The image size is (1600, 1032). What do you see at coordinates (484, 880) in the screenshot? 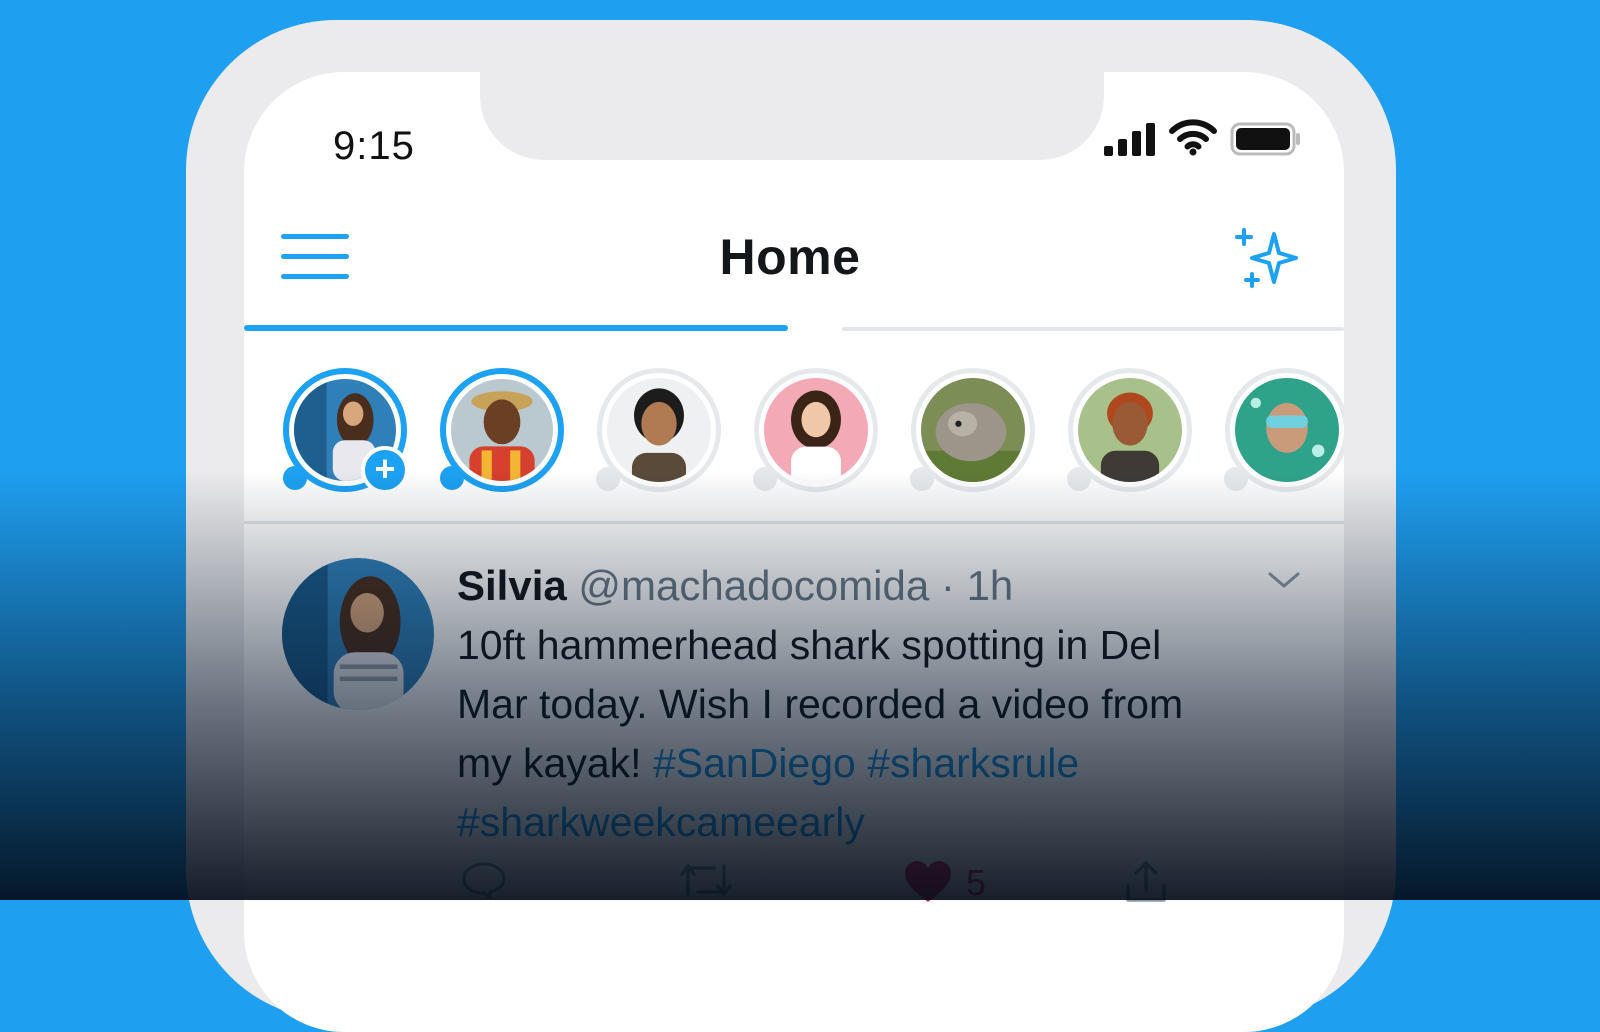
I see `reply-icon` at bounding box center [484, 880].